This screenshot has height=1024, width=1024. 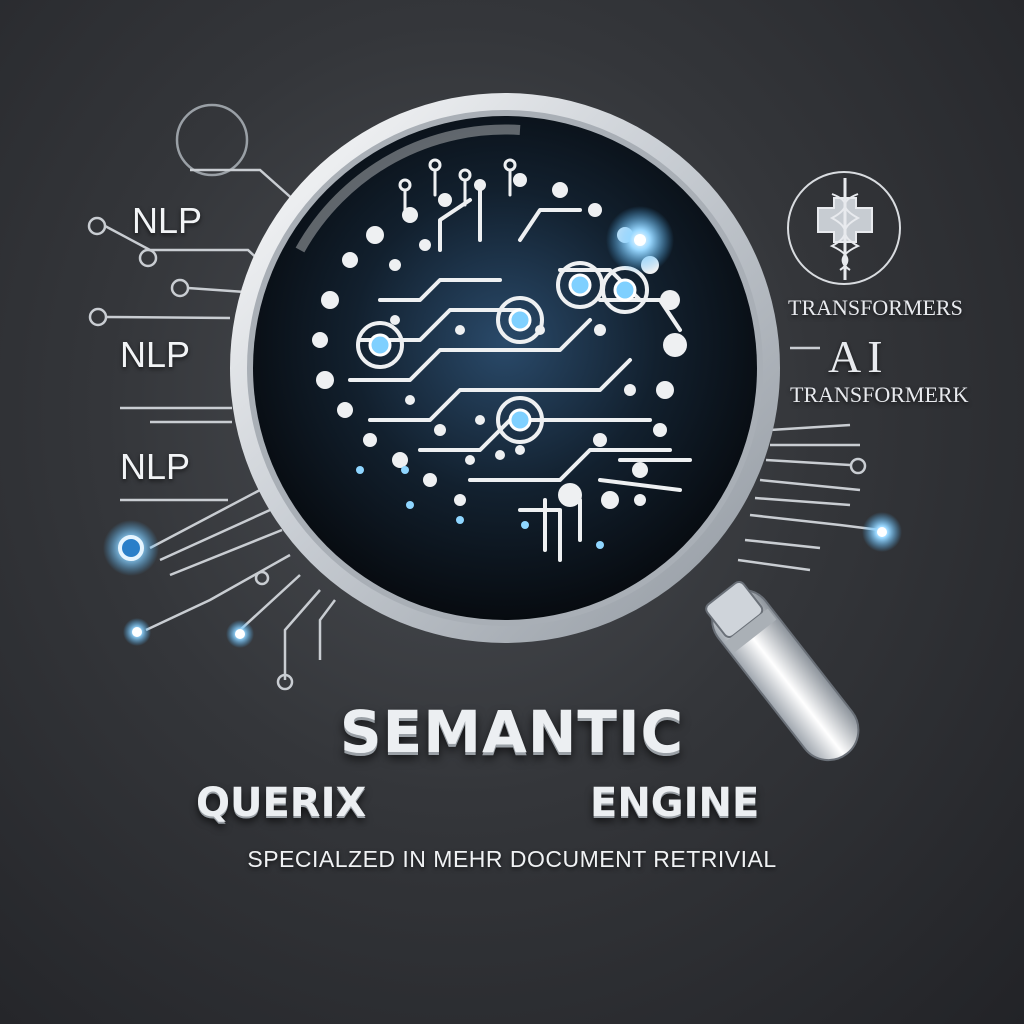 I want to click on subtitle: SPECIALZED IN MEHR DOCUMENT RETRIVIAL, so click(x=512, y=859).